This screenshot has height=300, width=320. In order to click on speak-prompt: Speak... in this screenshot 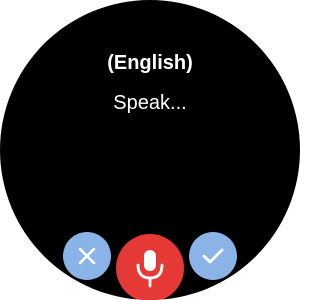, I will do `click(150, 103)`.